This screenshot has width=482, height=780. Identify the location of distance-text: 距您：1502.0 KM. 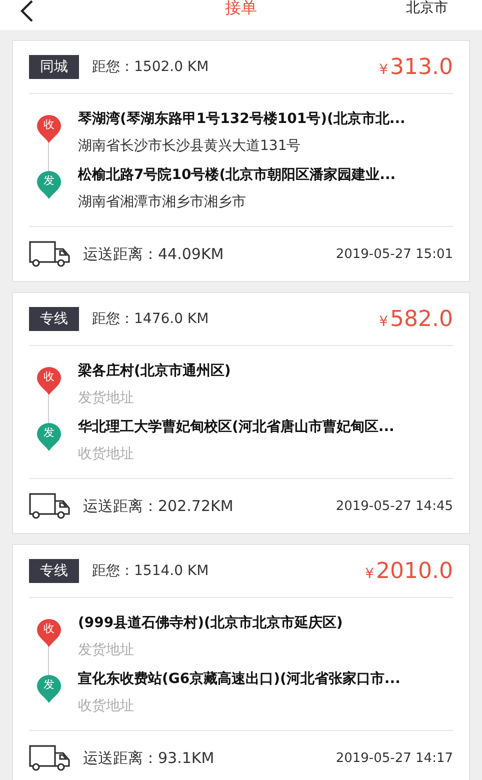
(150, 67).